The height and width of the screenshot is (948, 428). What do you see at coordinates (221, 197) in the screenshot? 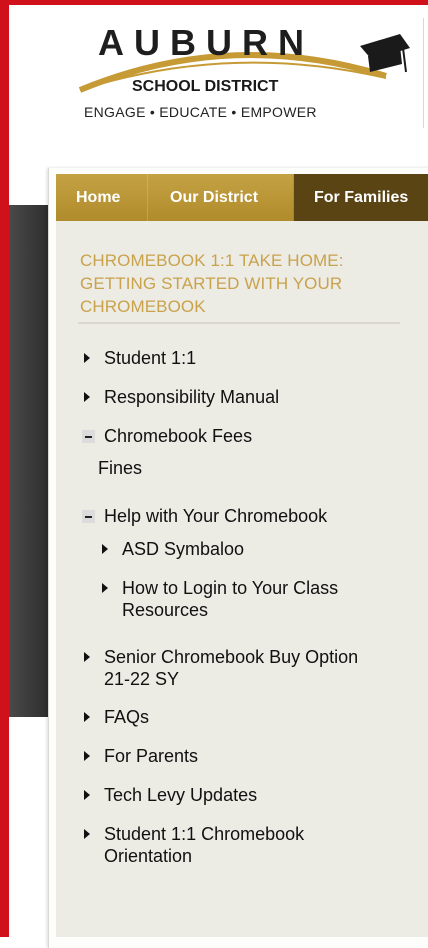
I see `nav-our-district: Our District` at bounding box center [221, 197].